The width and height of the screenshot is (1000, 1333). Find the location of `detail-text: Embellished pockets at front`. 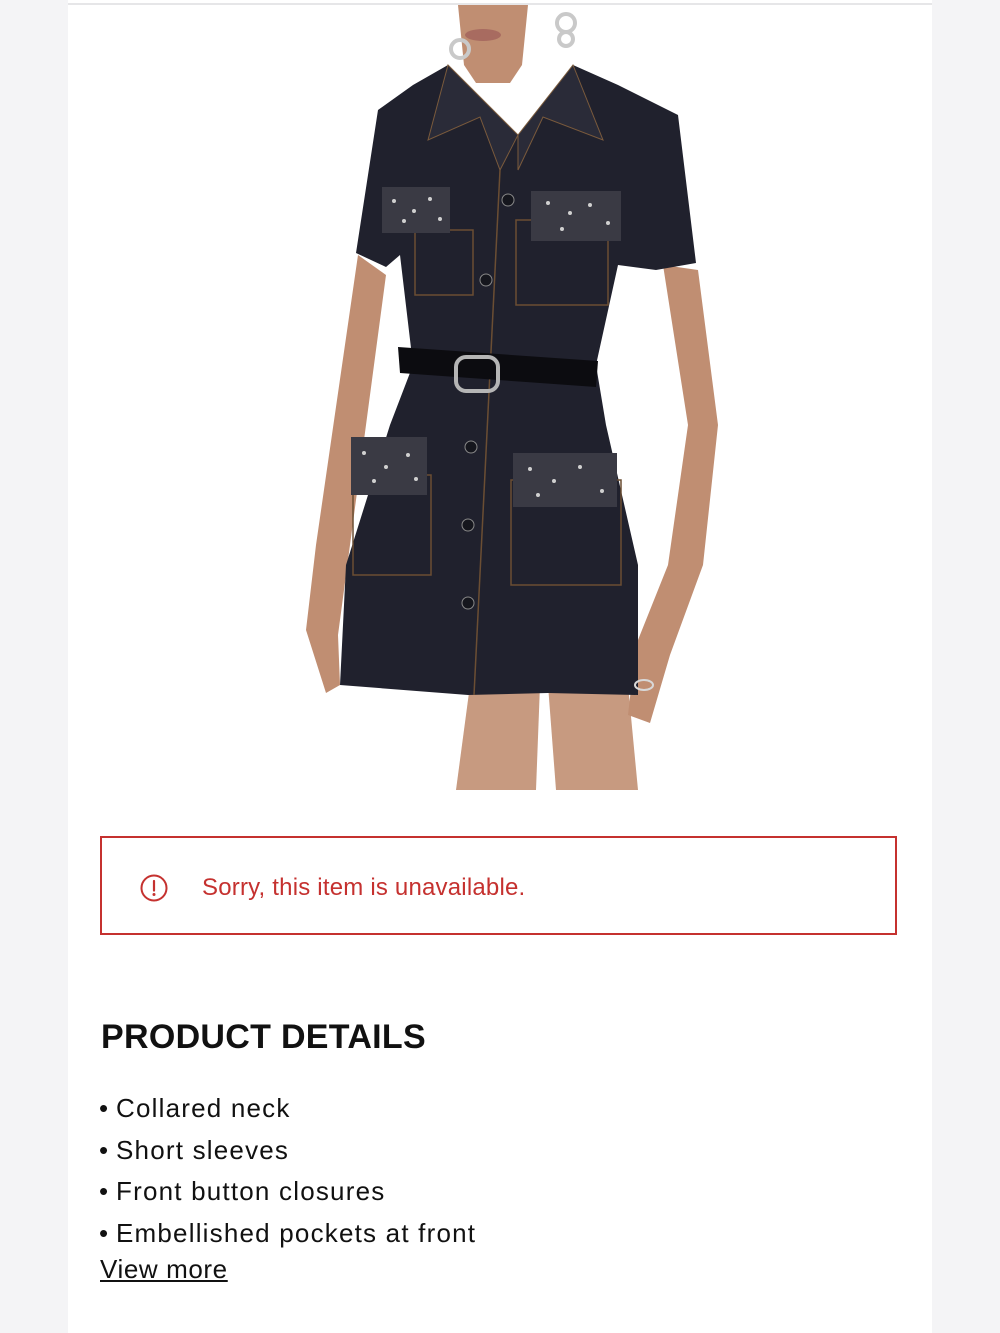

detail-text: Embellished pockets at front is located at coordinates (296, 1232).